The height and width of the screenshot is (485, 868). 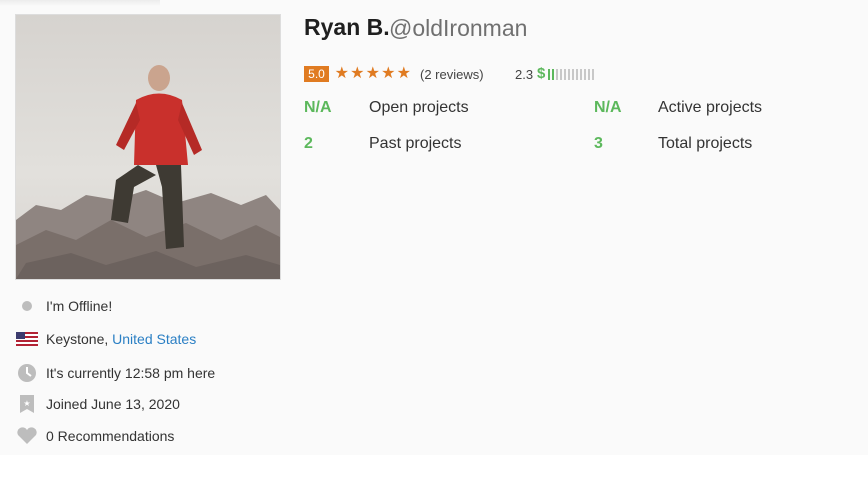 What do you see at coordinates (79, 306) in the screenshot?
I see `status-text: I'm Offline!` at bounding box center [79, 306].